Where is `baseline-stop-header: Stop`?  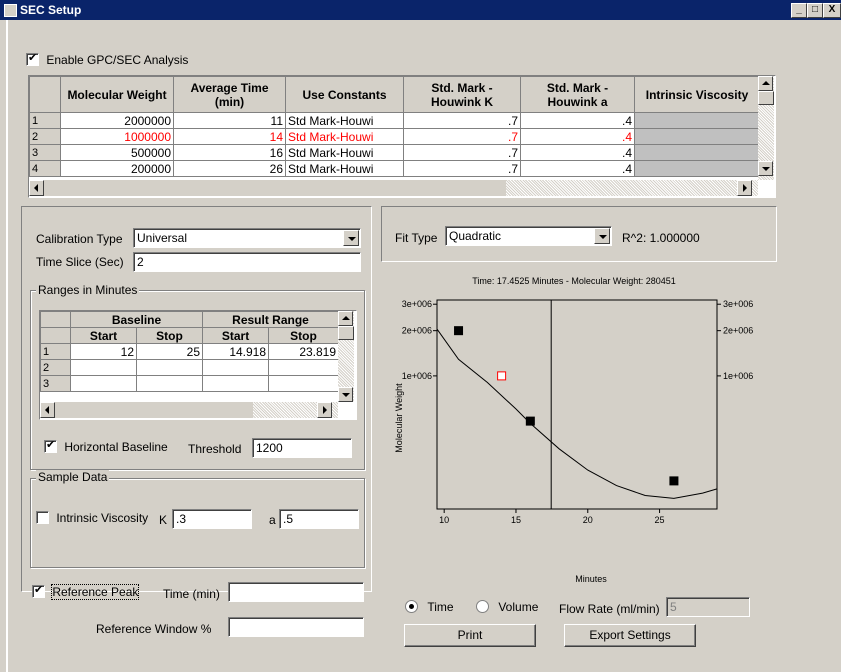
baseline-stop-header: Stop is located at coordinates (169, 335).